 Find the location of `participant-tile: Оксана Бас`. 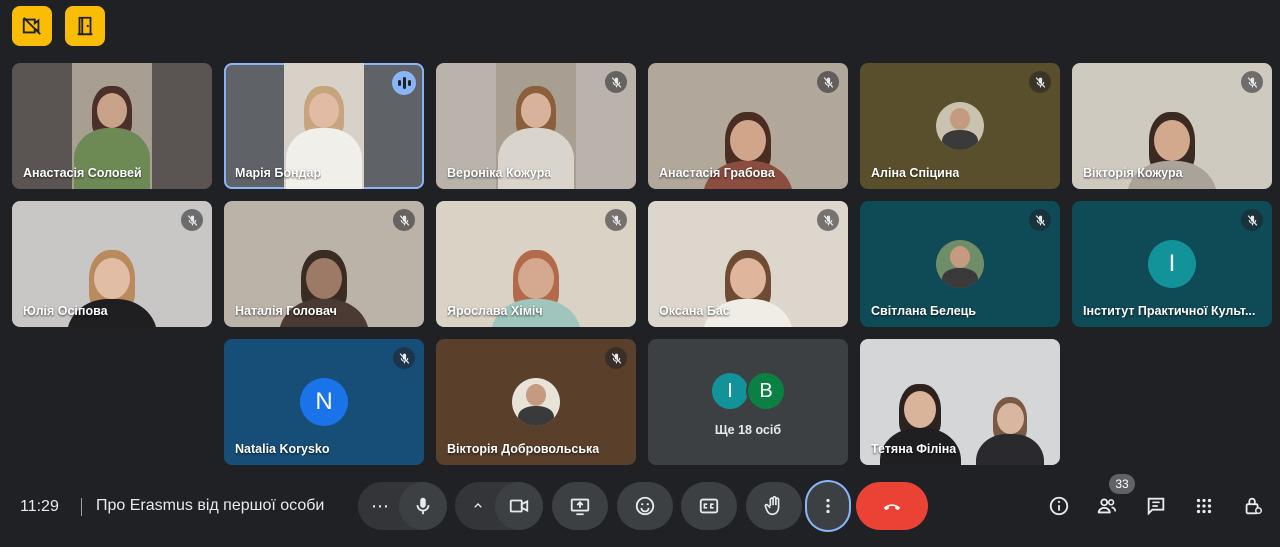

participant-tile: Оксана Бас is located at coordinates (748, 264).